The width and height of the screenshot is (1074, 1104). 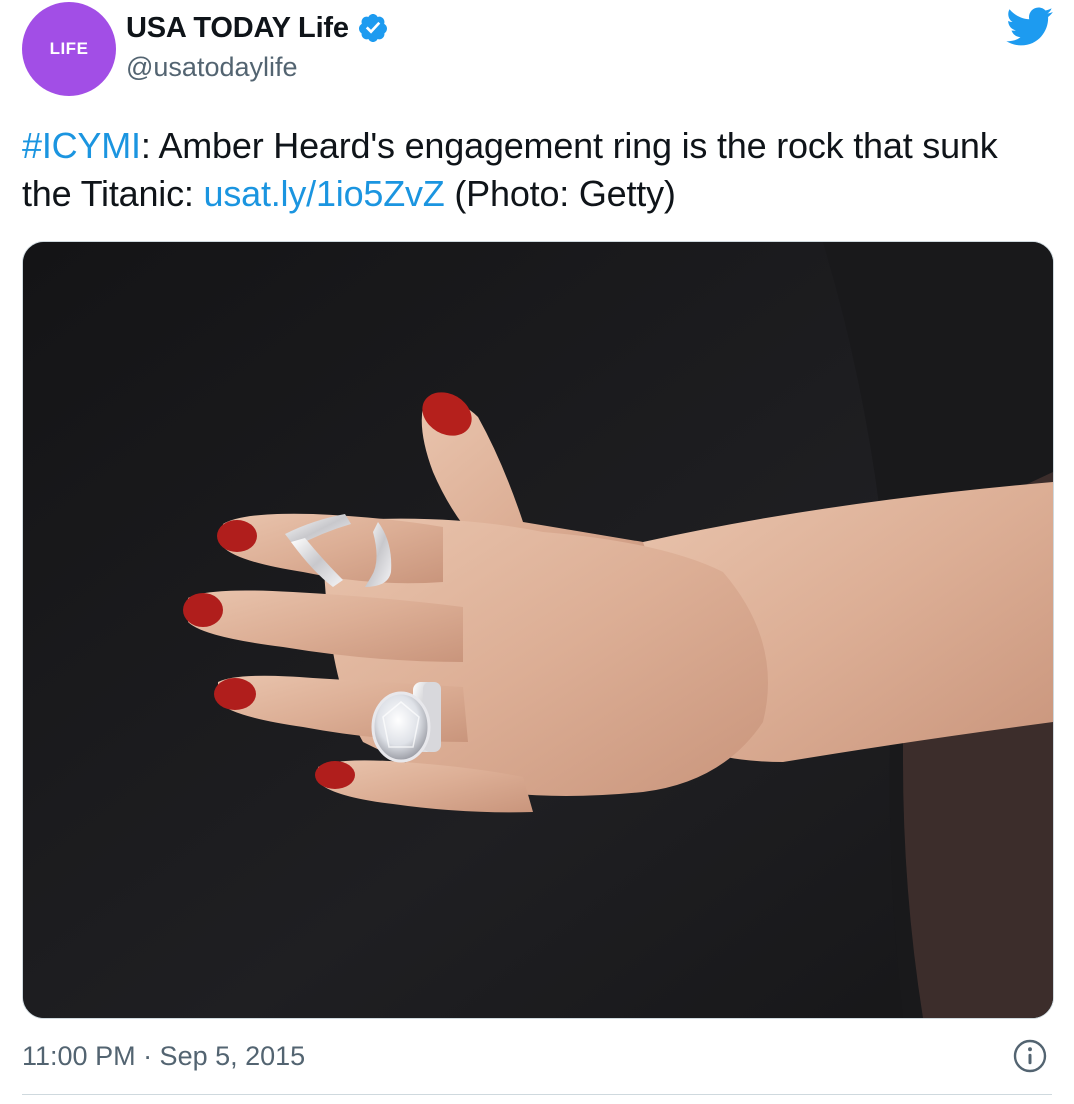 I want to click on tweet-meta-row: 11:00 PM · Sep 5, 2015, so click(x=537, y=1056).